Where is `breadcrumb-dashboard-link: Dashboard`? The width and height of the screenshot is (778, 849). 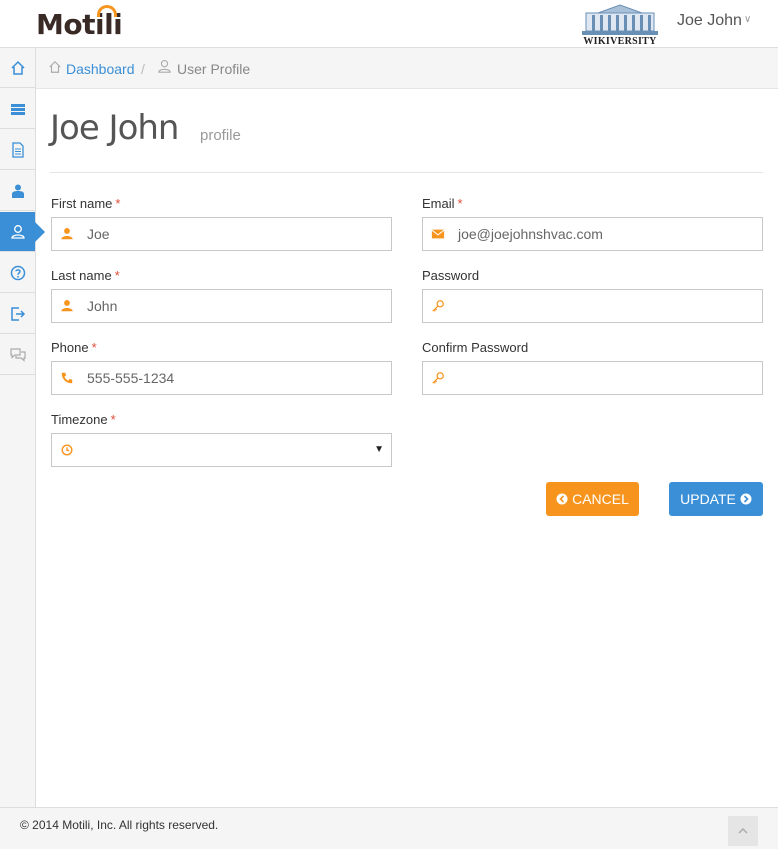 breadcrumb-dashboard-link: Dashboard is located at coordinates (100, 69).